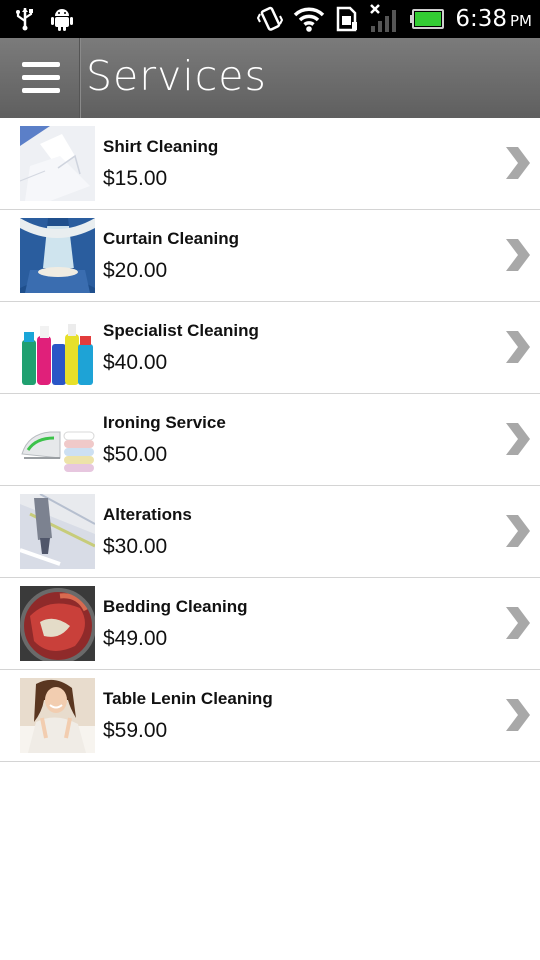  What do you see at coordinates (270, 78) in the screenshot?
I see `action-bar: Services` at bounding box center [270, 78].